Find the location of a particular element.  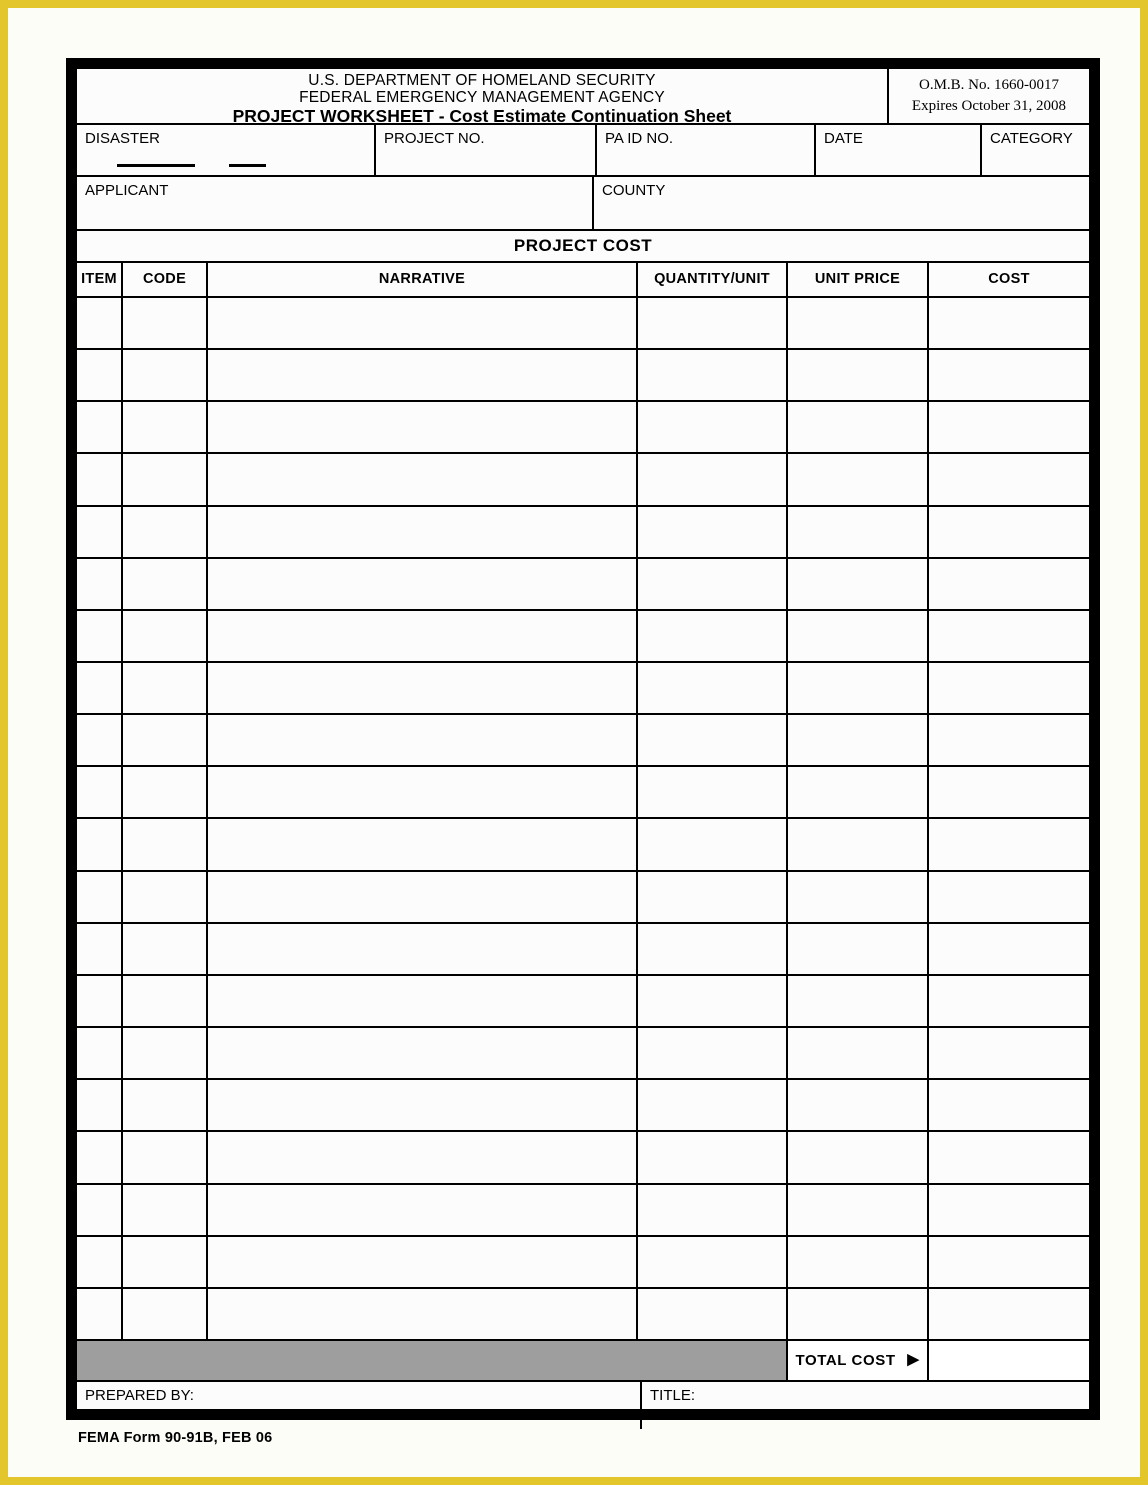

disaster-field: DISASTER is located at coordinates (225, 150).